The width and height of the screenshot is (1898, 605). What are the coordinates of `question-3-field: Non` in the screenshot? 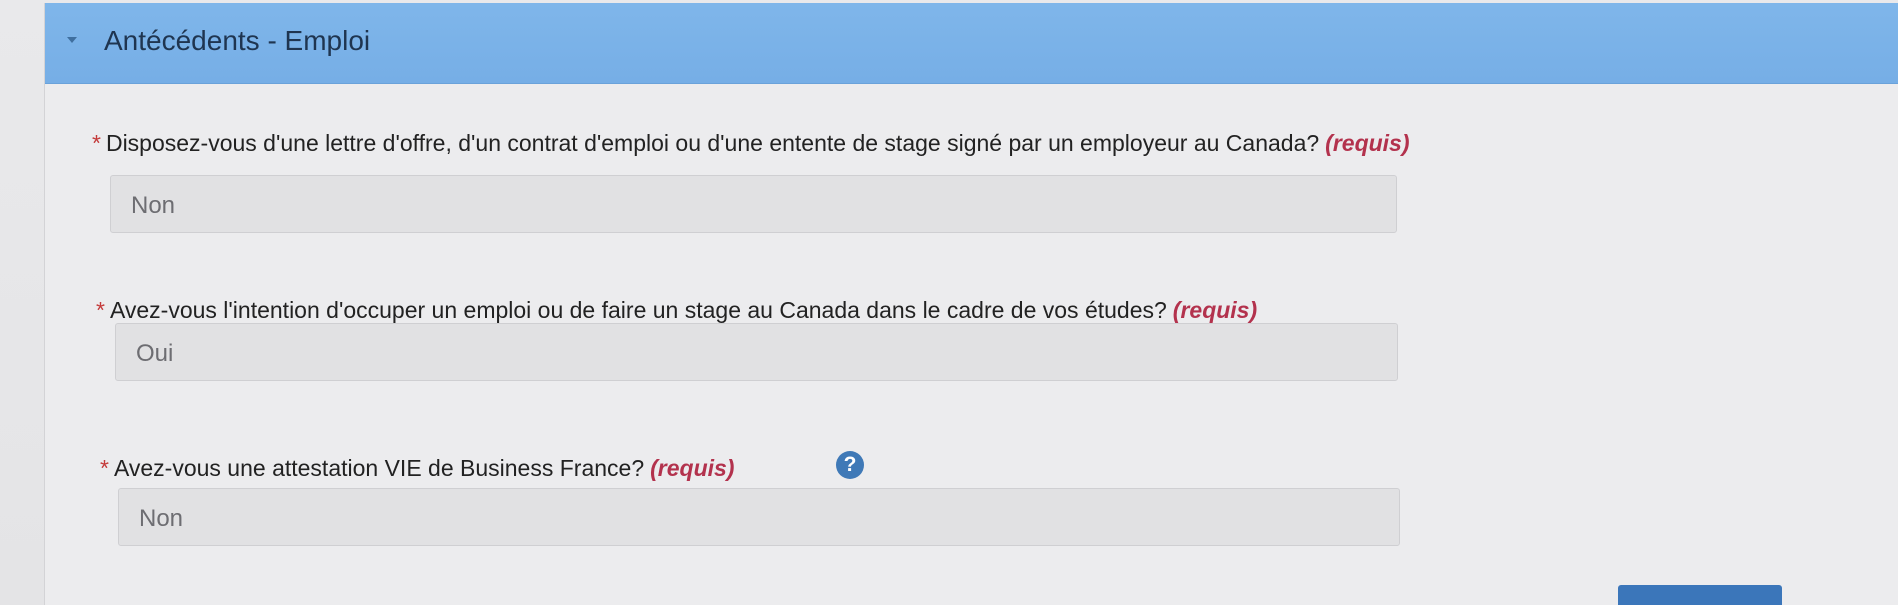 It's located at (759, 517).